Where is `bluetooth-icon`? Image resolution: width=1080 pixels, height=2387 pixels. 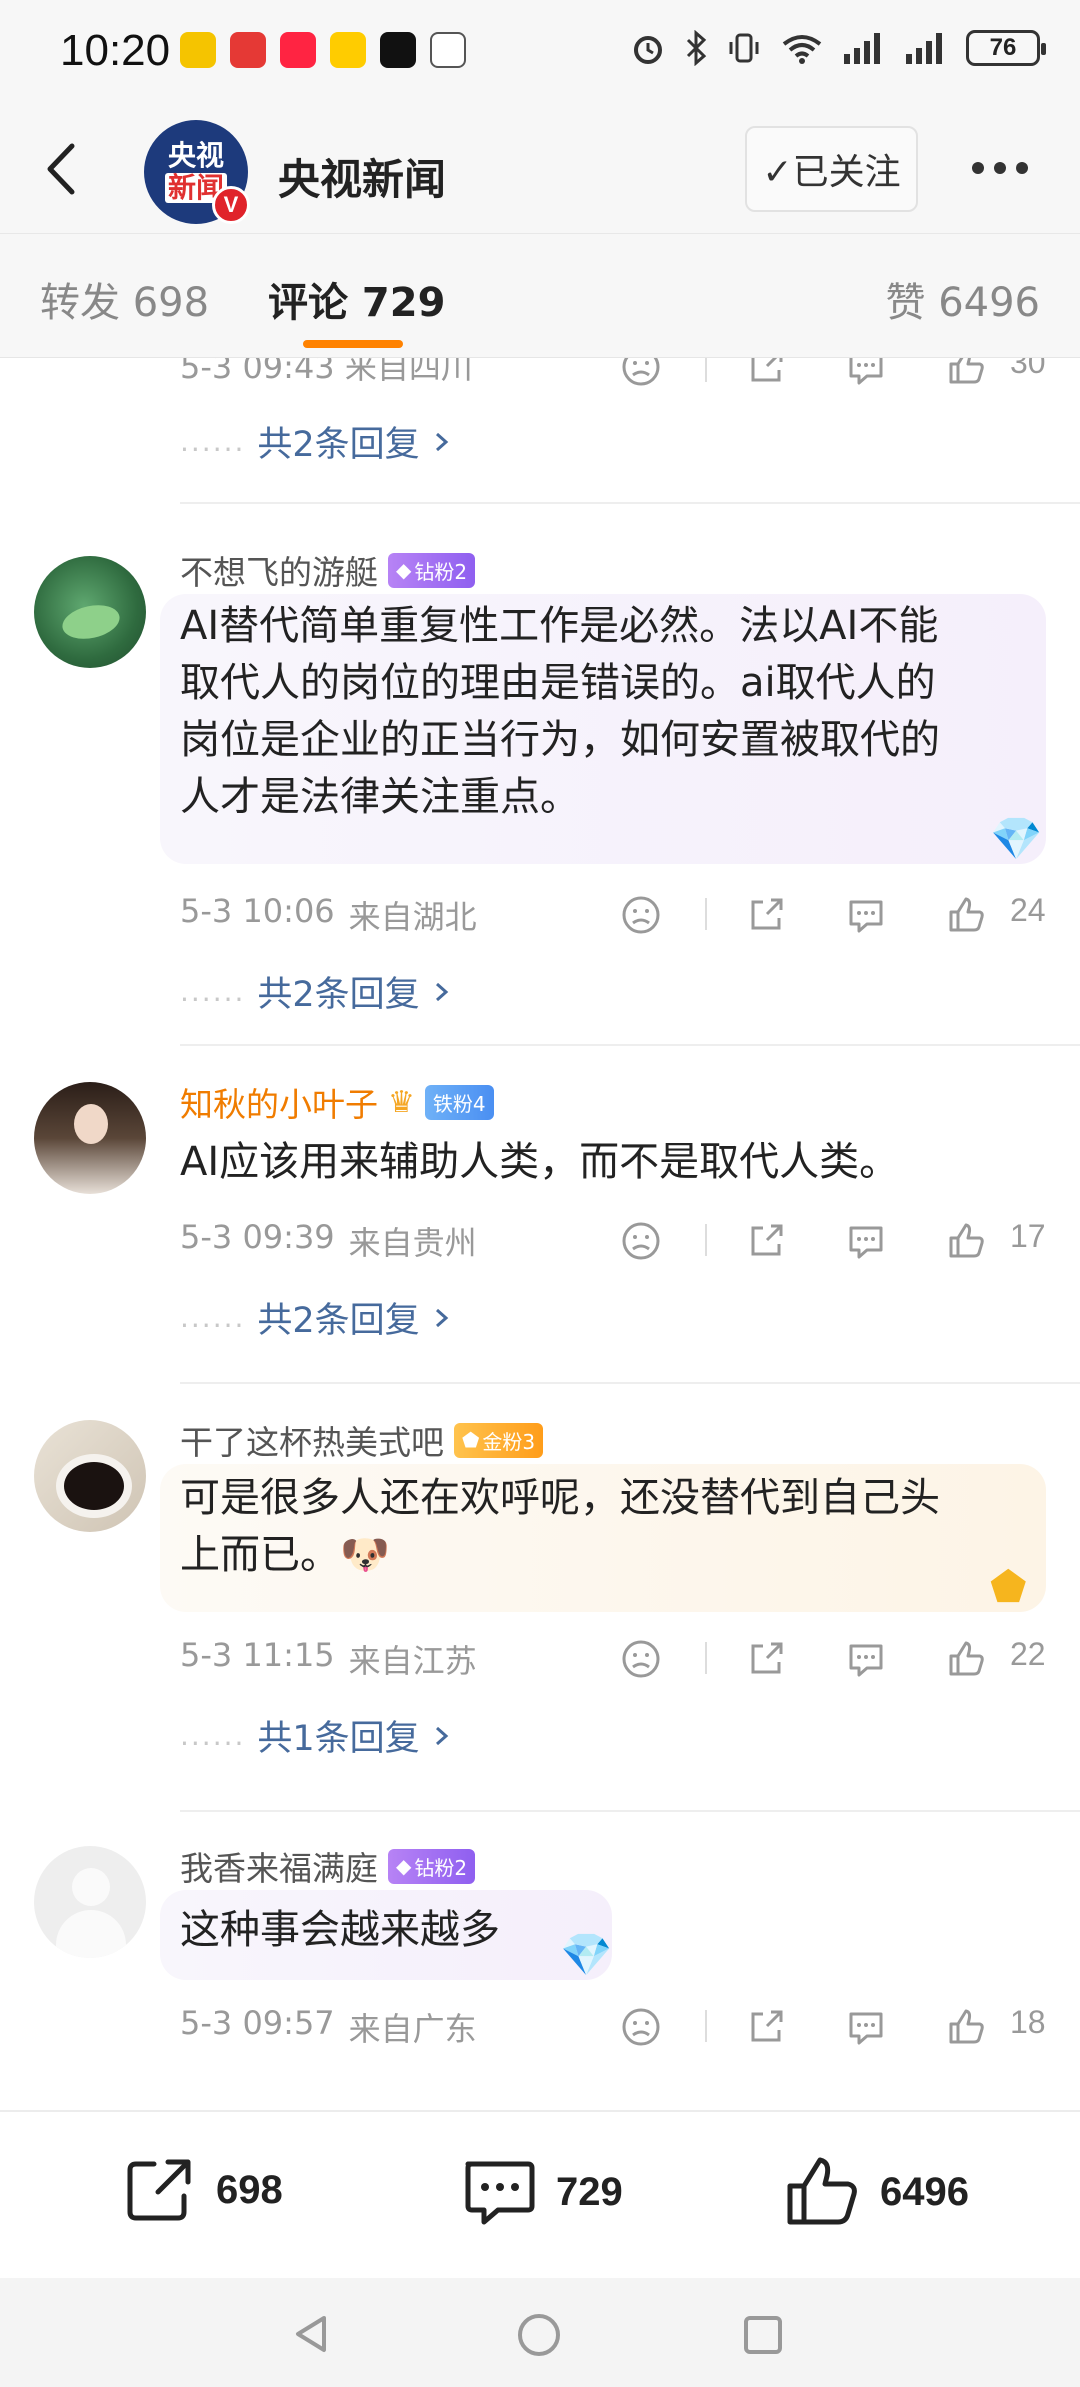 bluetooth-icon is located at coordinates (696, 48).